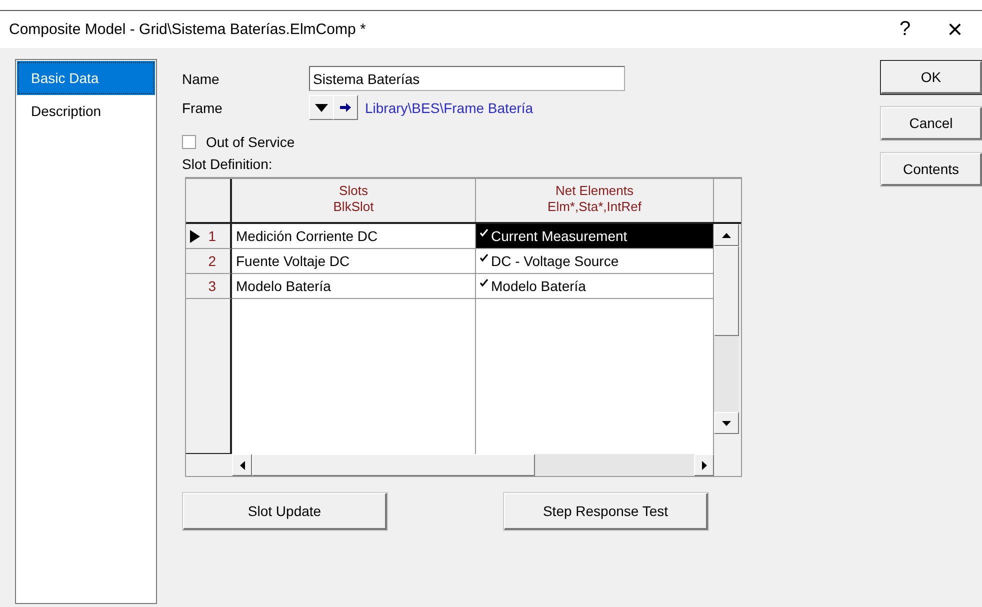 This screenshot has height=607, width=982. I want to click on dialog-button: Cancel, so click(931, 123).